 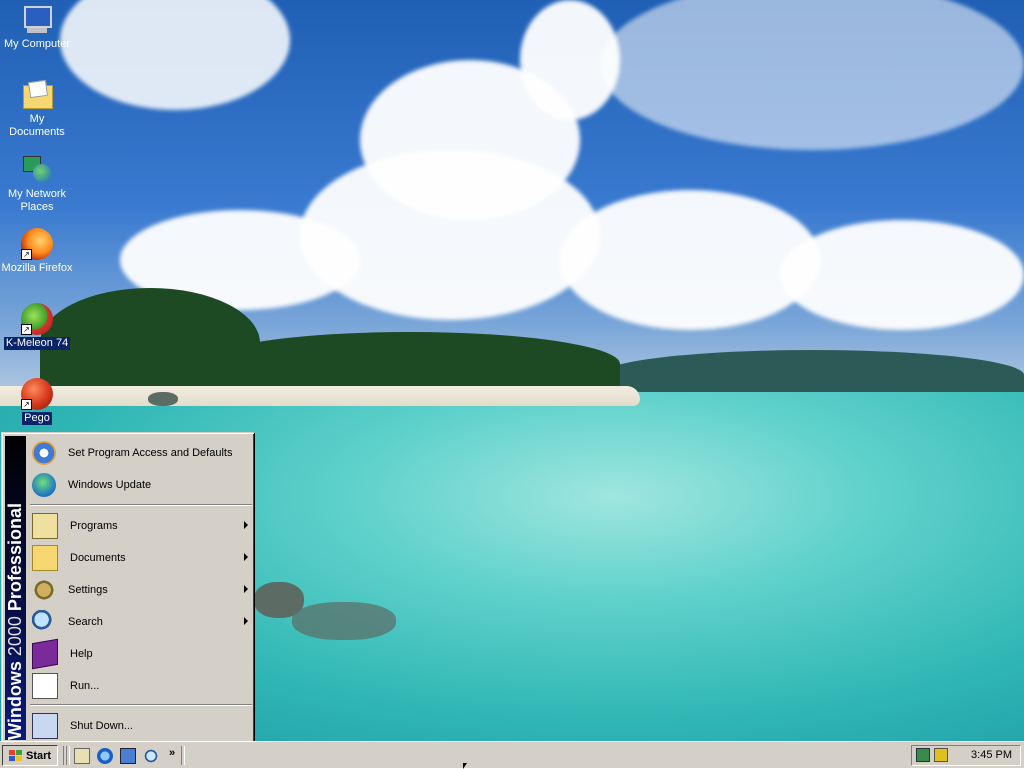 I want to click on quick-launch-more-chevron: », so click(x=172, y=753).